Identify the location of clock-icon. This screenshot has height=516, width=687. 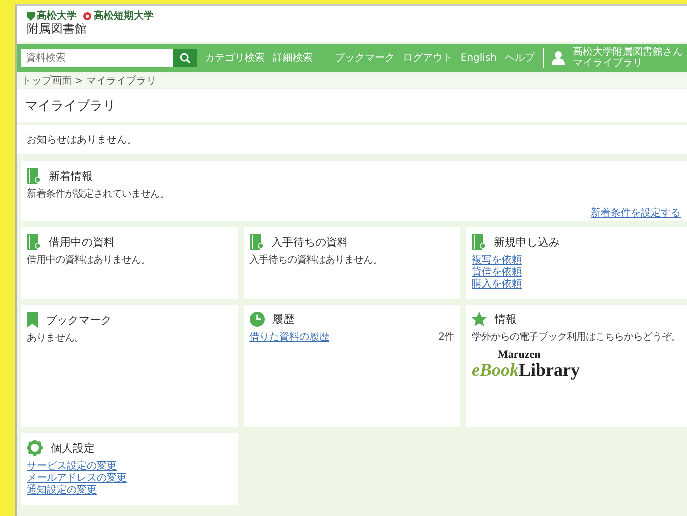
(257, 319).